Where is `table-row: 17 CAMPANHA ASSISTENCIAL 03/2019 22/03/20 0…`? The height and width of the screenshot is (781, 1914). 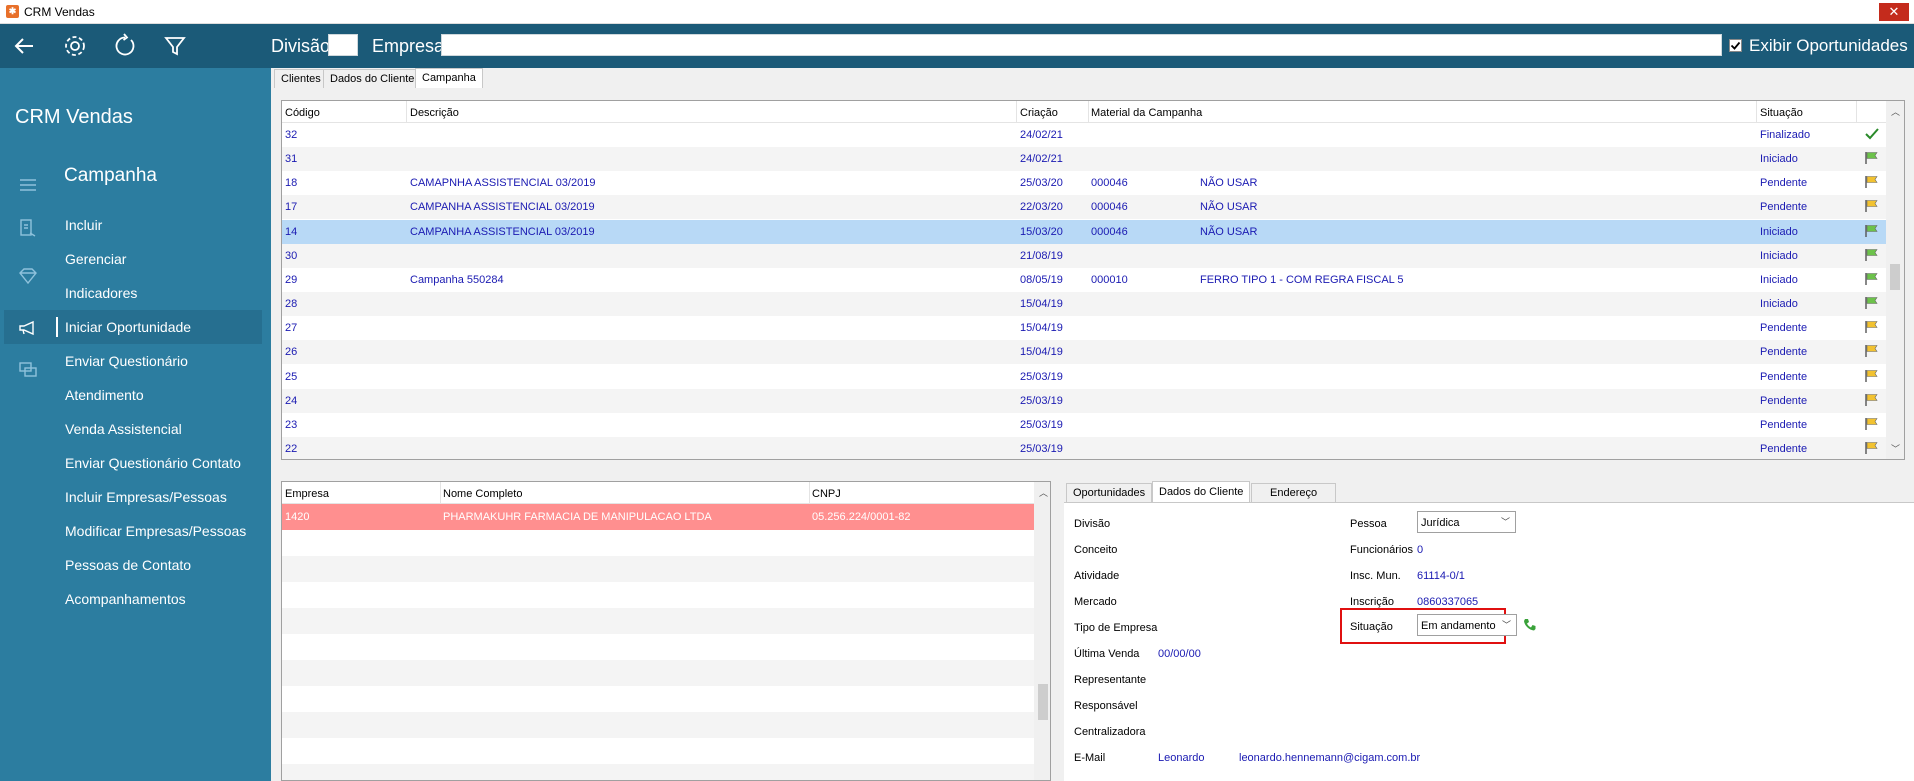
table-row: 17 CAMPANHA ASSISTENCIAL 03/2019 22/03/20 0… is located at coordinates (1084, 207).